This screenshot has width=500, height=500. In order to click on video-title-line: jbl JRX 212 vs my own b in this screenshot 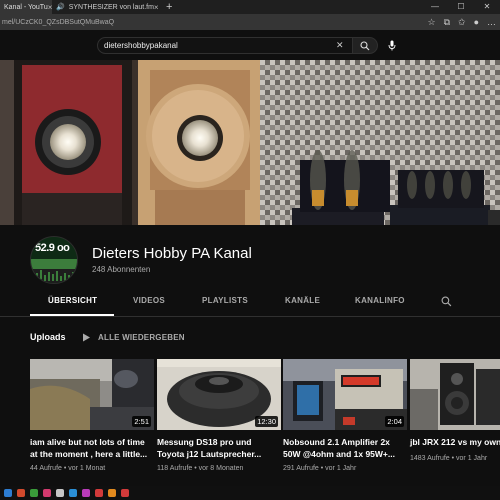, I will do `click(455, 442)`.